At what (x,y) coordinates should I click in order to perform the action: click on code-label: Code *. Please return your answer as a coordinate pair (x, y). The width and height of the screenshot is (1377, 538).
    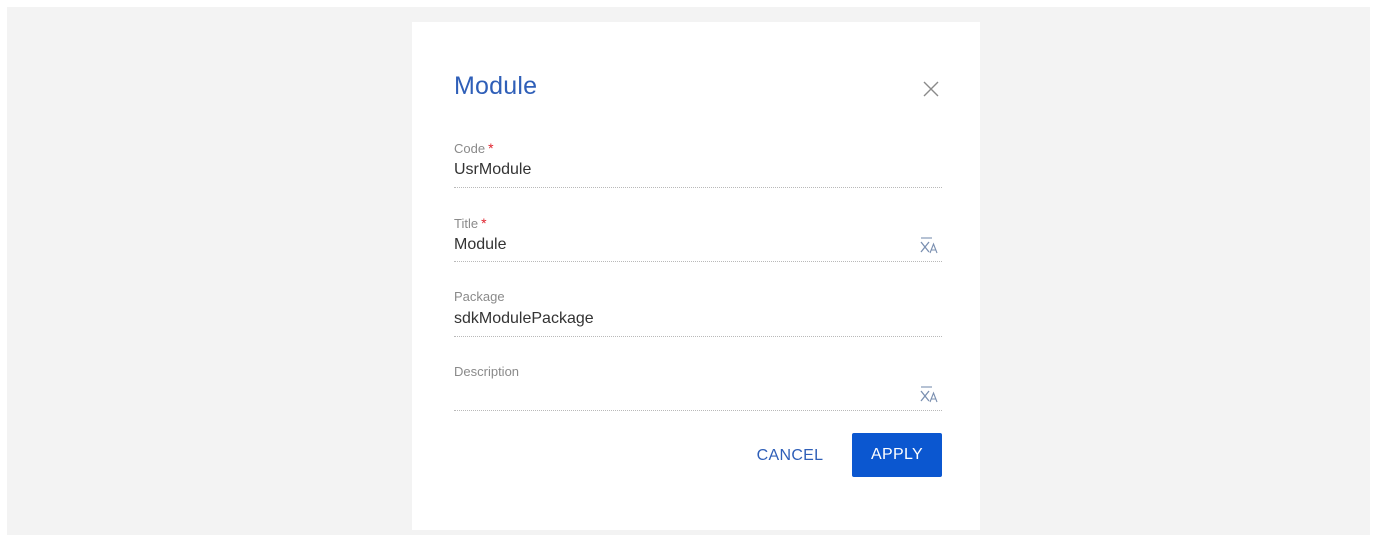
    Looking at the image, I should click on (474, 148).